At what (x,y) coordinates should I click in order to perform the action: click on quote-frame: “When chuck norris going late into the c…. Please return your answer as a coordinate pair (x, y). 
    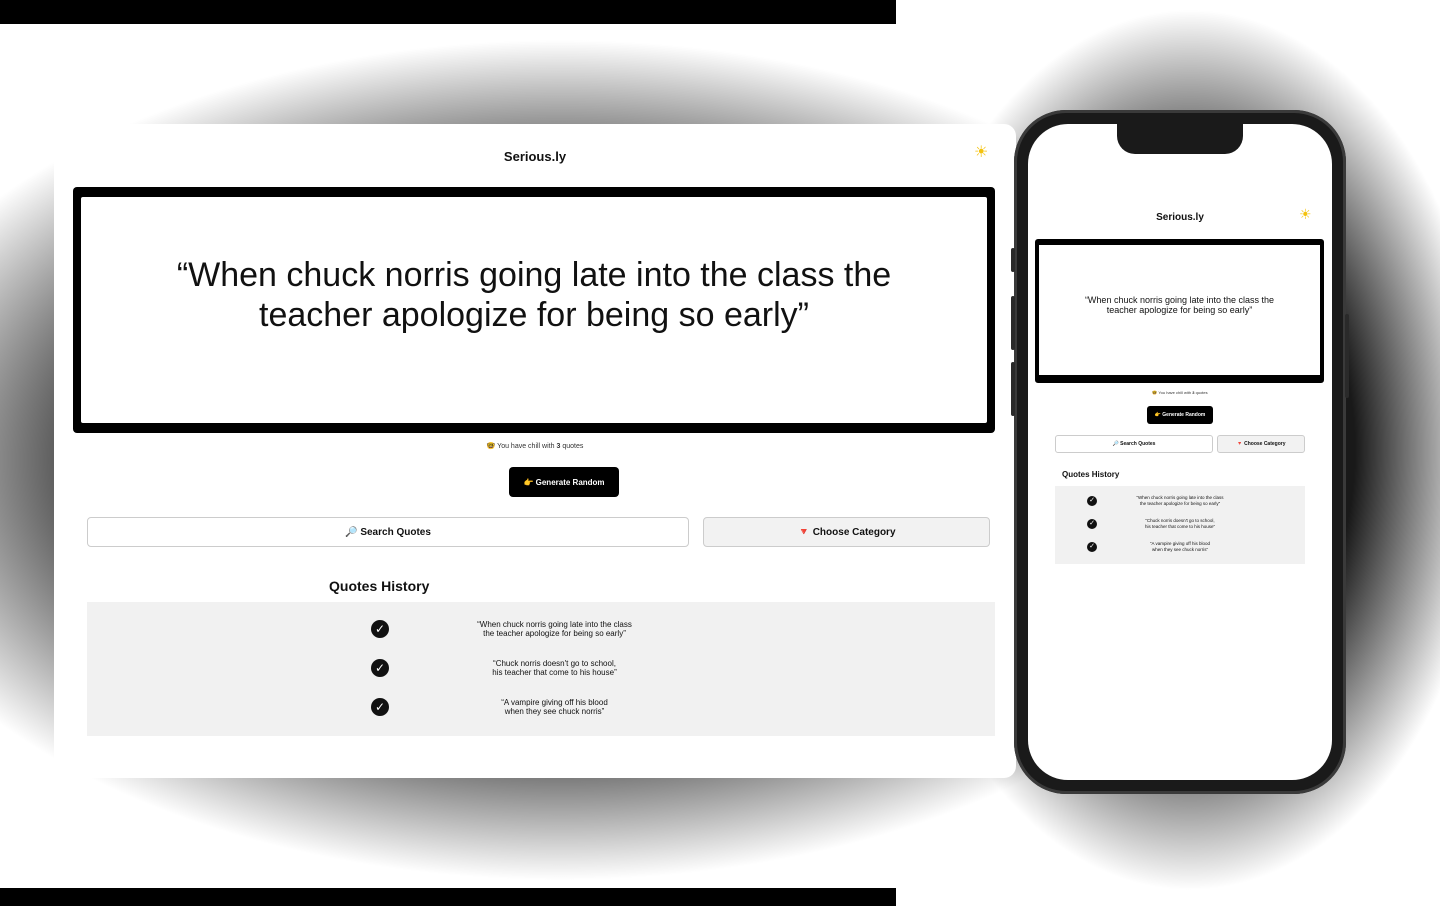
    Looking at the image, I should click on (1179, 311).